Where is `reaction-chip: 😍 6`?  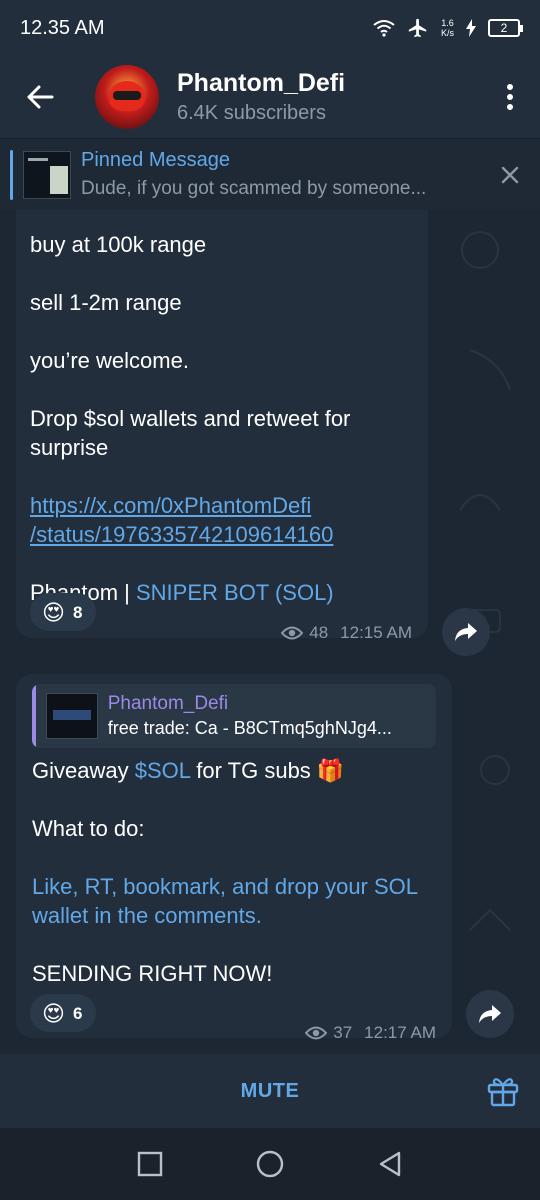
reaction-chip: 😍 6 is located at coordinates (63, 1013).